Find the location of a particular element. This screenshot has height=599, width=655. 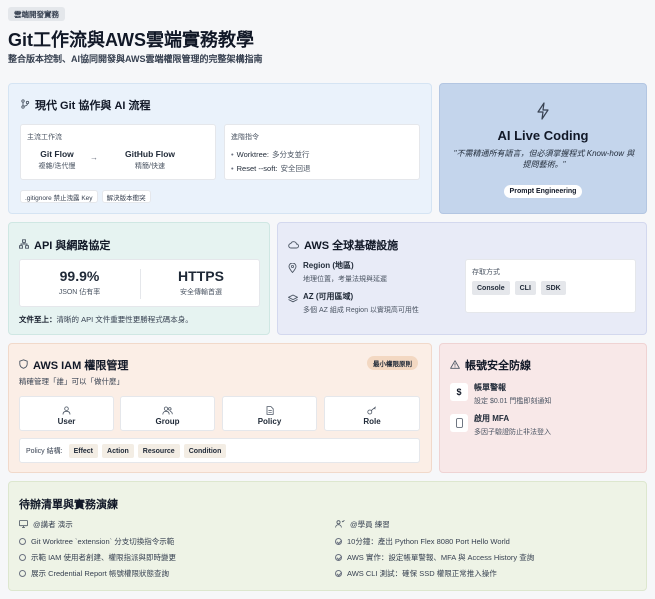

iam-group-label: Group is located at coordinates (167, 421).